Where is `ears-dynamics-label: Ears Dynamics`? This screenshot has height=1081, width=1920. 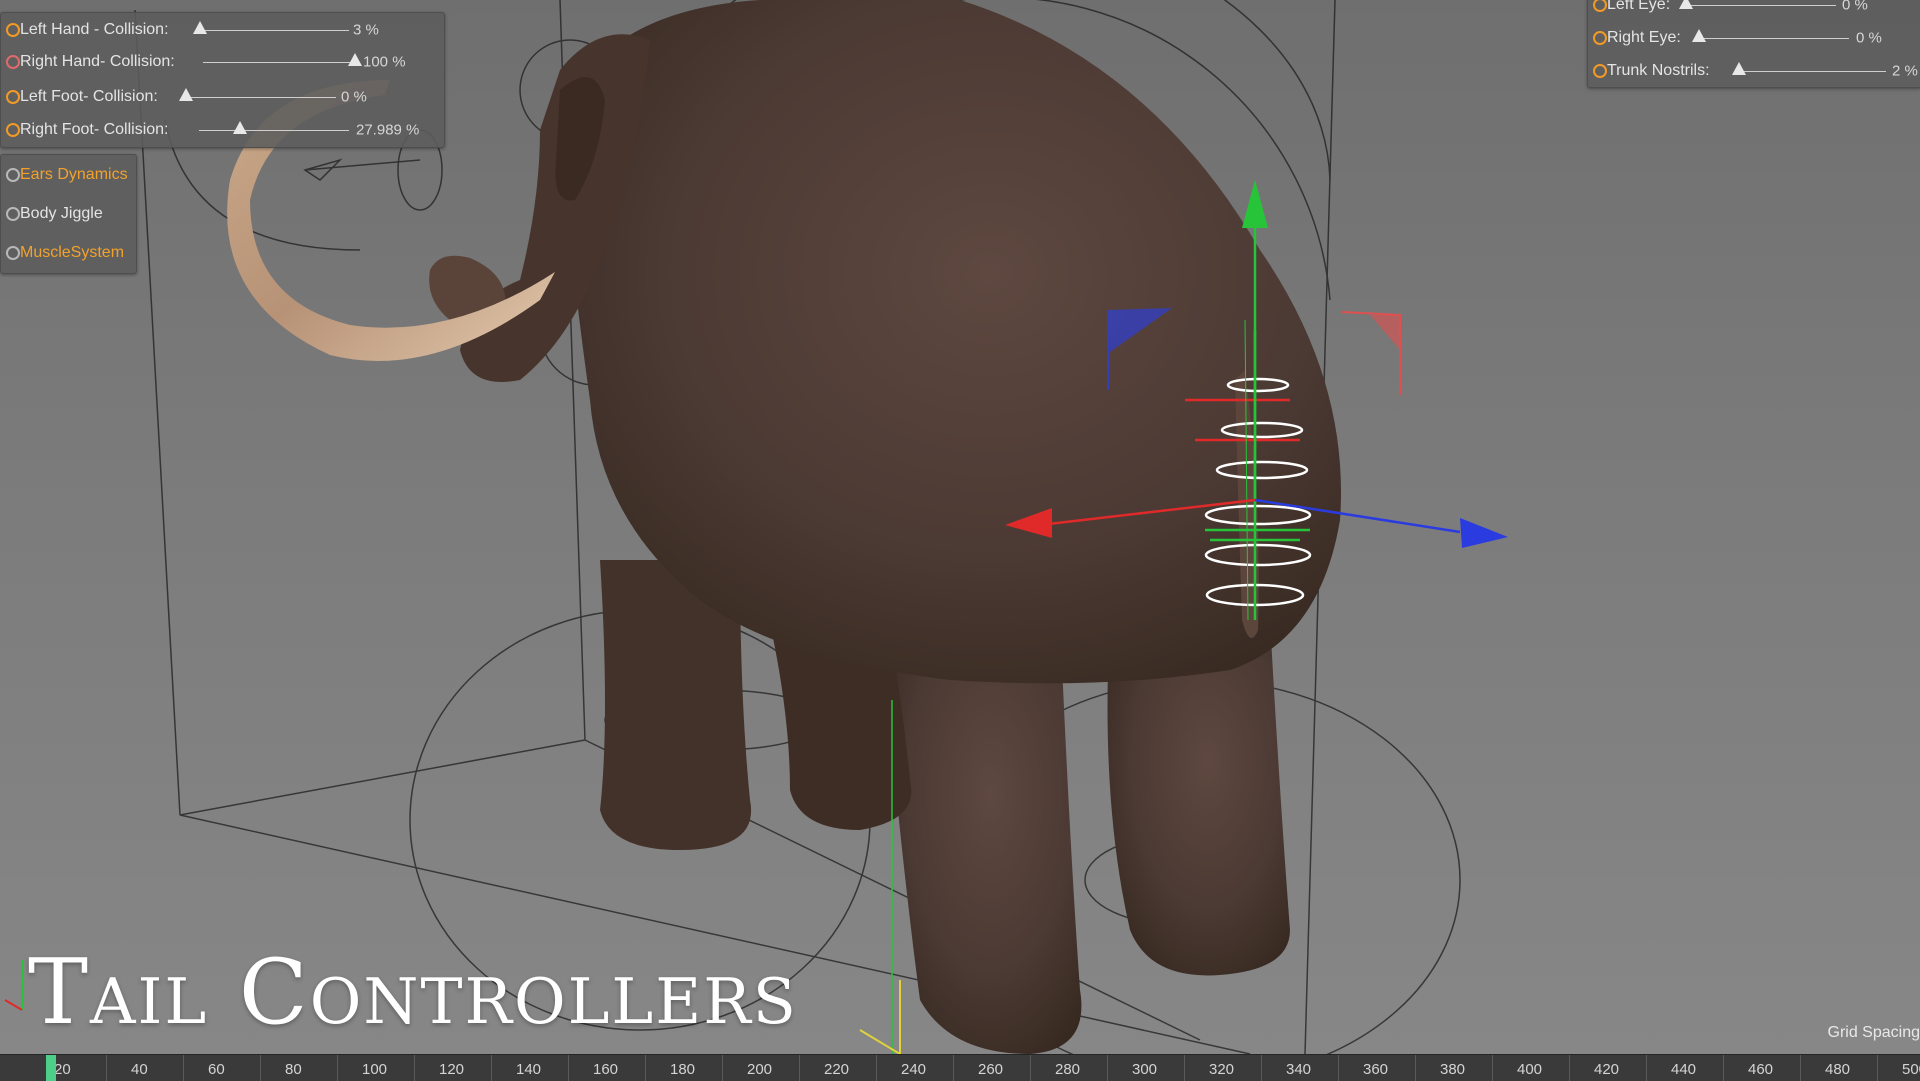 ears-dynamics-label: Ears Dynamics is located at coordinates (74, 175).